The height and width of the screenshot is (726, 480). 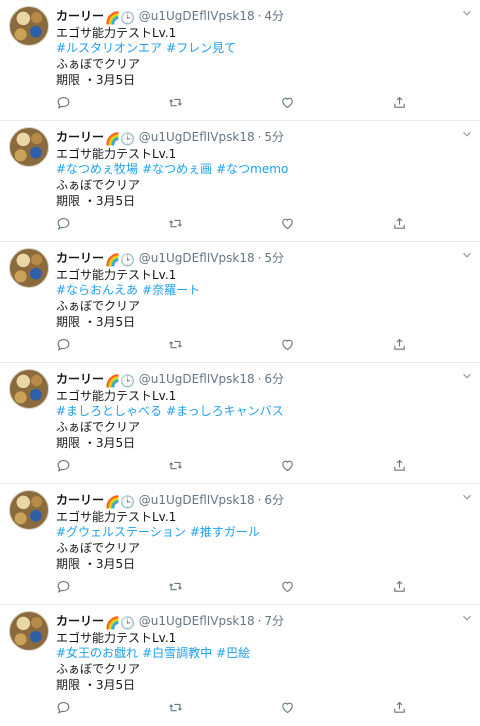 What do you see at coordinates (225, 411) in the screenshot?
I see `hashtag-link: #まっしろキャンバス` at bounding box center [225, 411].